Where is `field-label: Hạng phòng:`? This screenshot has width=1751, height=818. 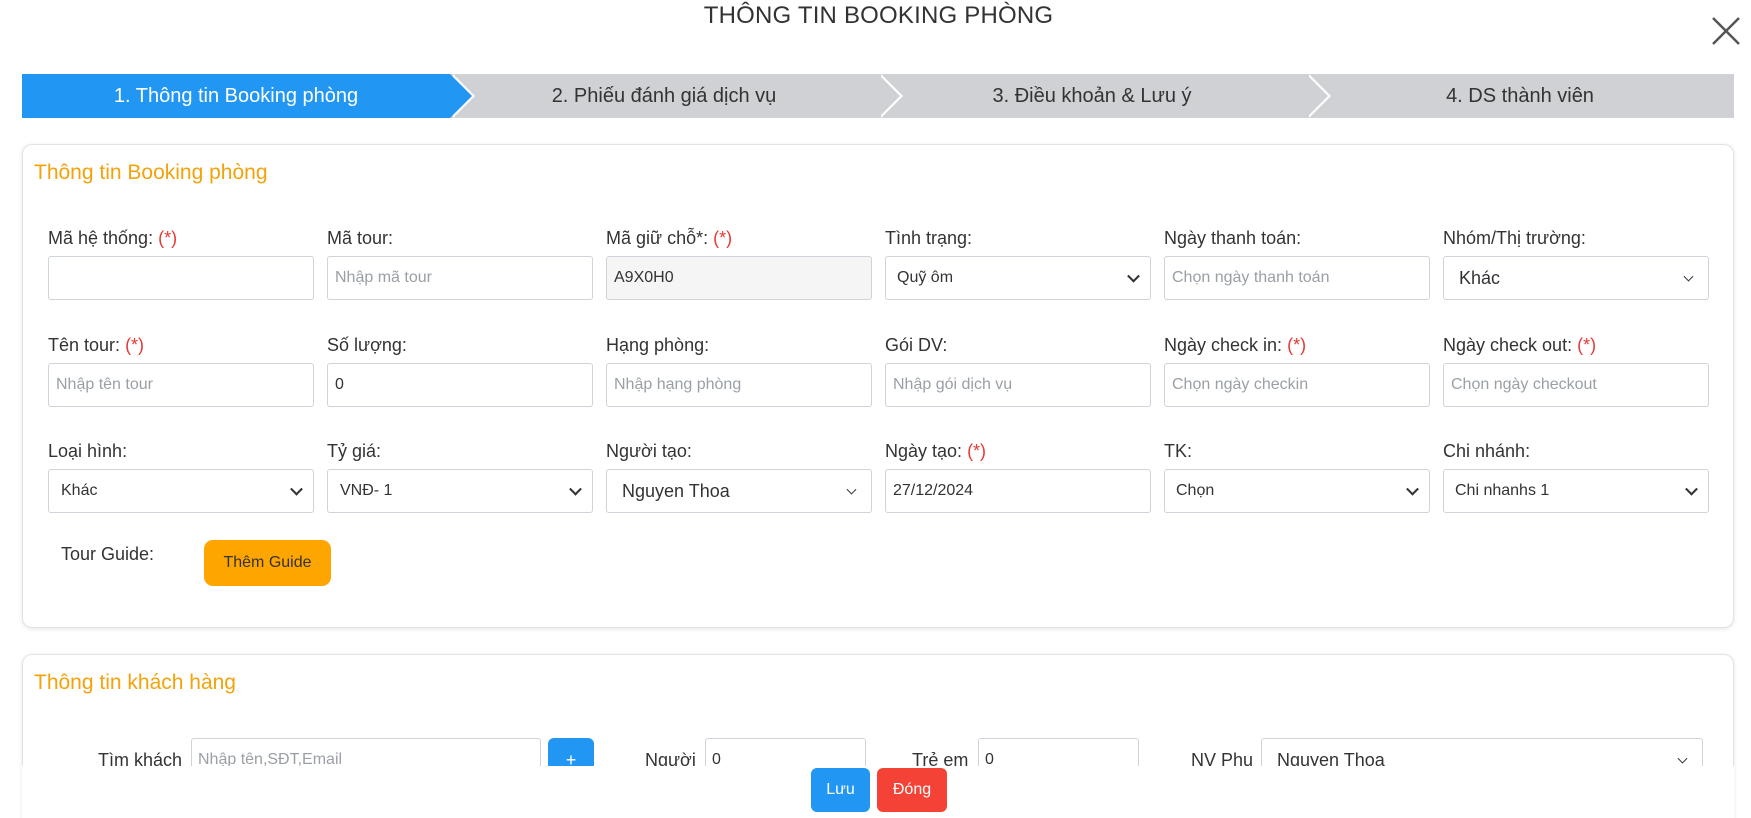 field-label: Hạng phòng: is located at coordinates (658, 345).